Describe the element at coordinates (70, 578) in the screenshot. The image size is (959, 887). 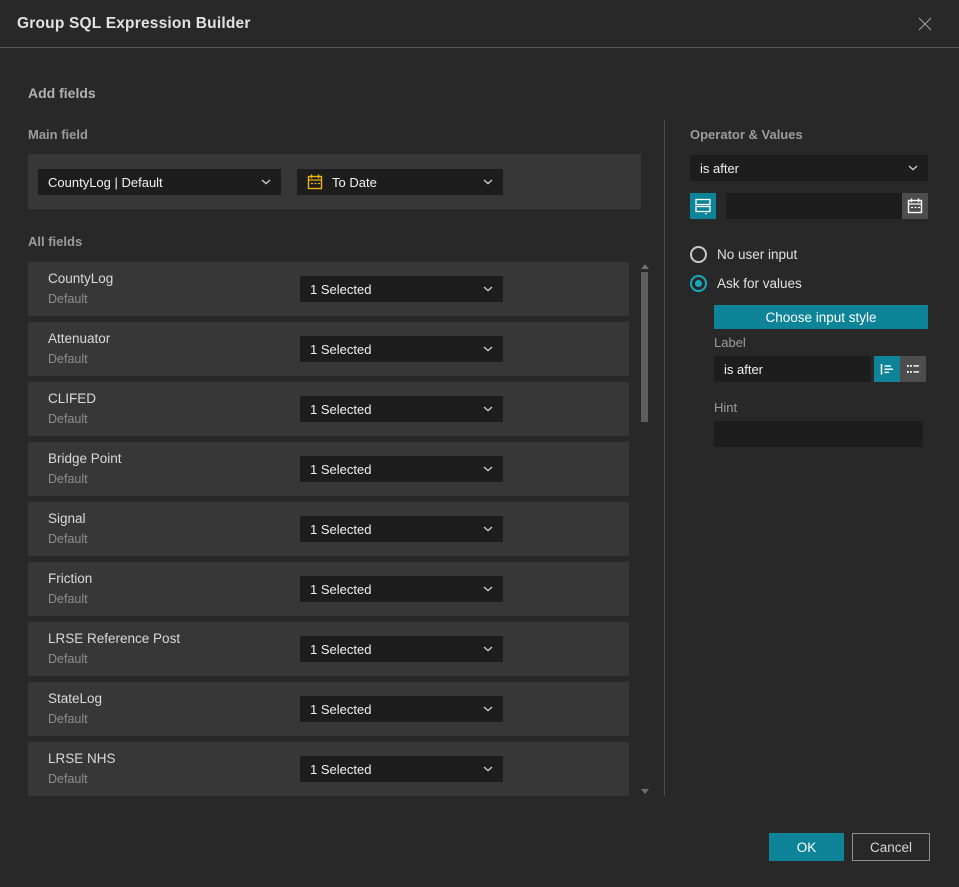
I see `field-name: Friction` at that location.